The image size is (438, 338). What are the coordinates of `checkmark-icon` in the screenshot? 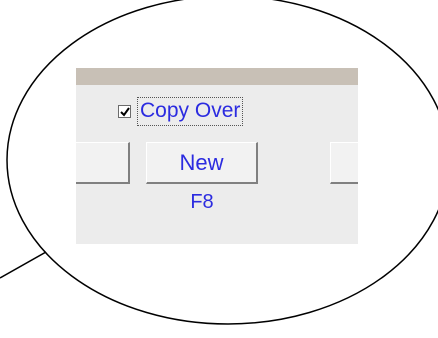 It's located at (125, 111).